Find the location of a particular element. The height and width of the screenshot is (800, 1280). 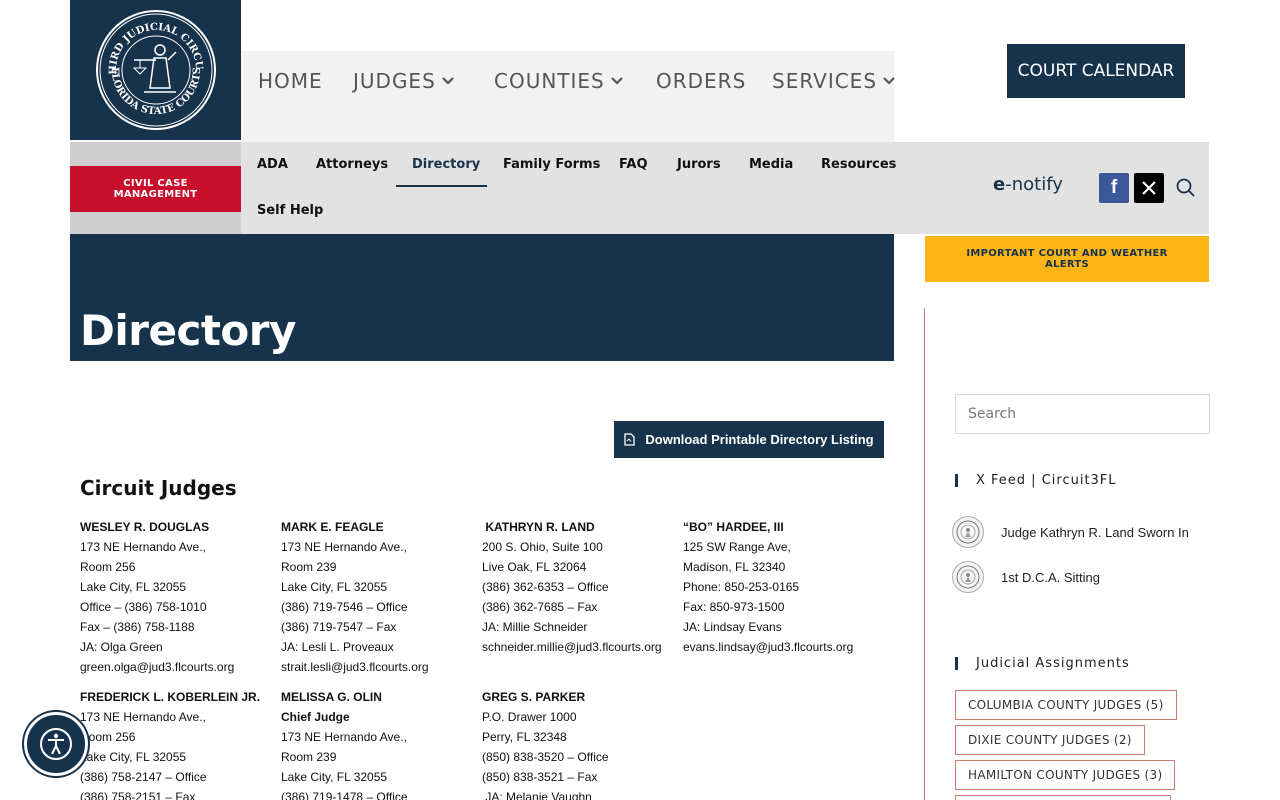

accessibility-icon is located at coordinates (56, 744).